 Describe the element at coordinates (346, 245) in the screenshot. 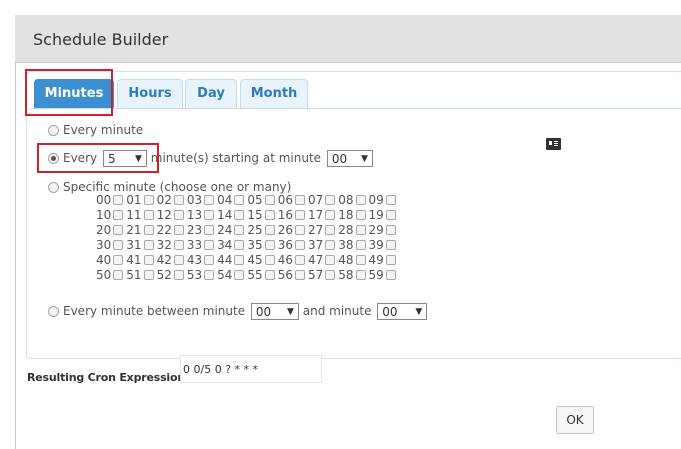

I see `minute-label: 38` at that location.